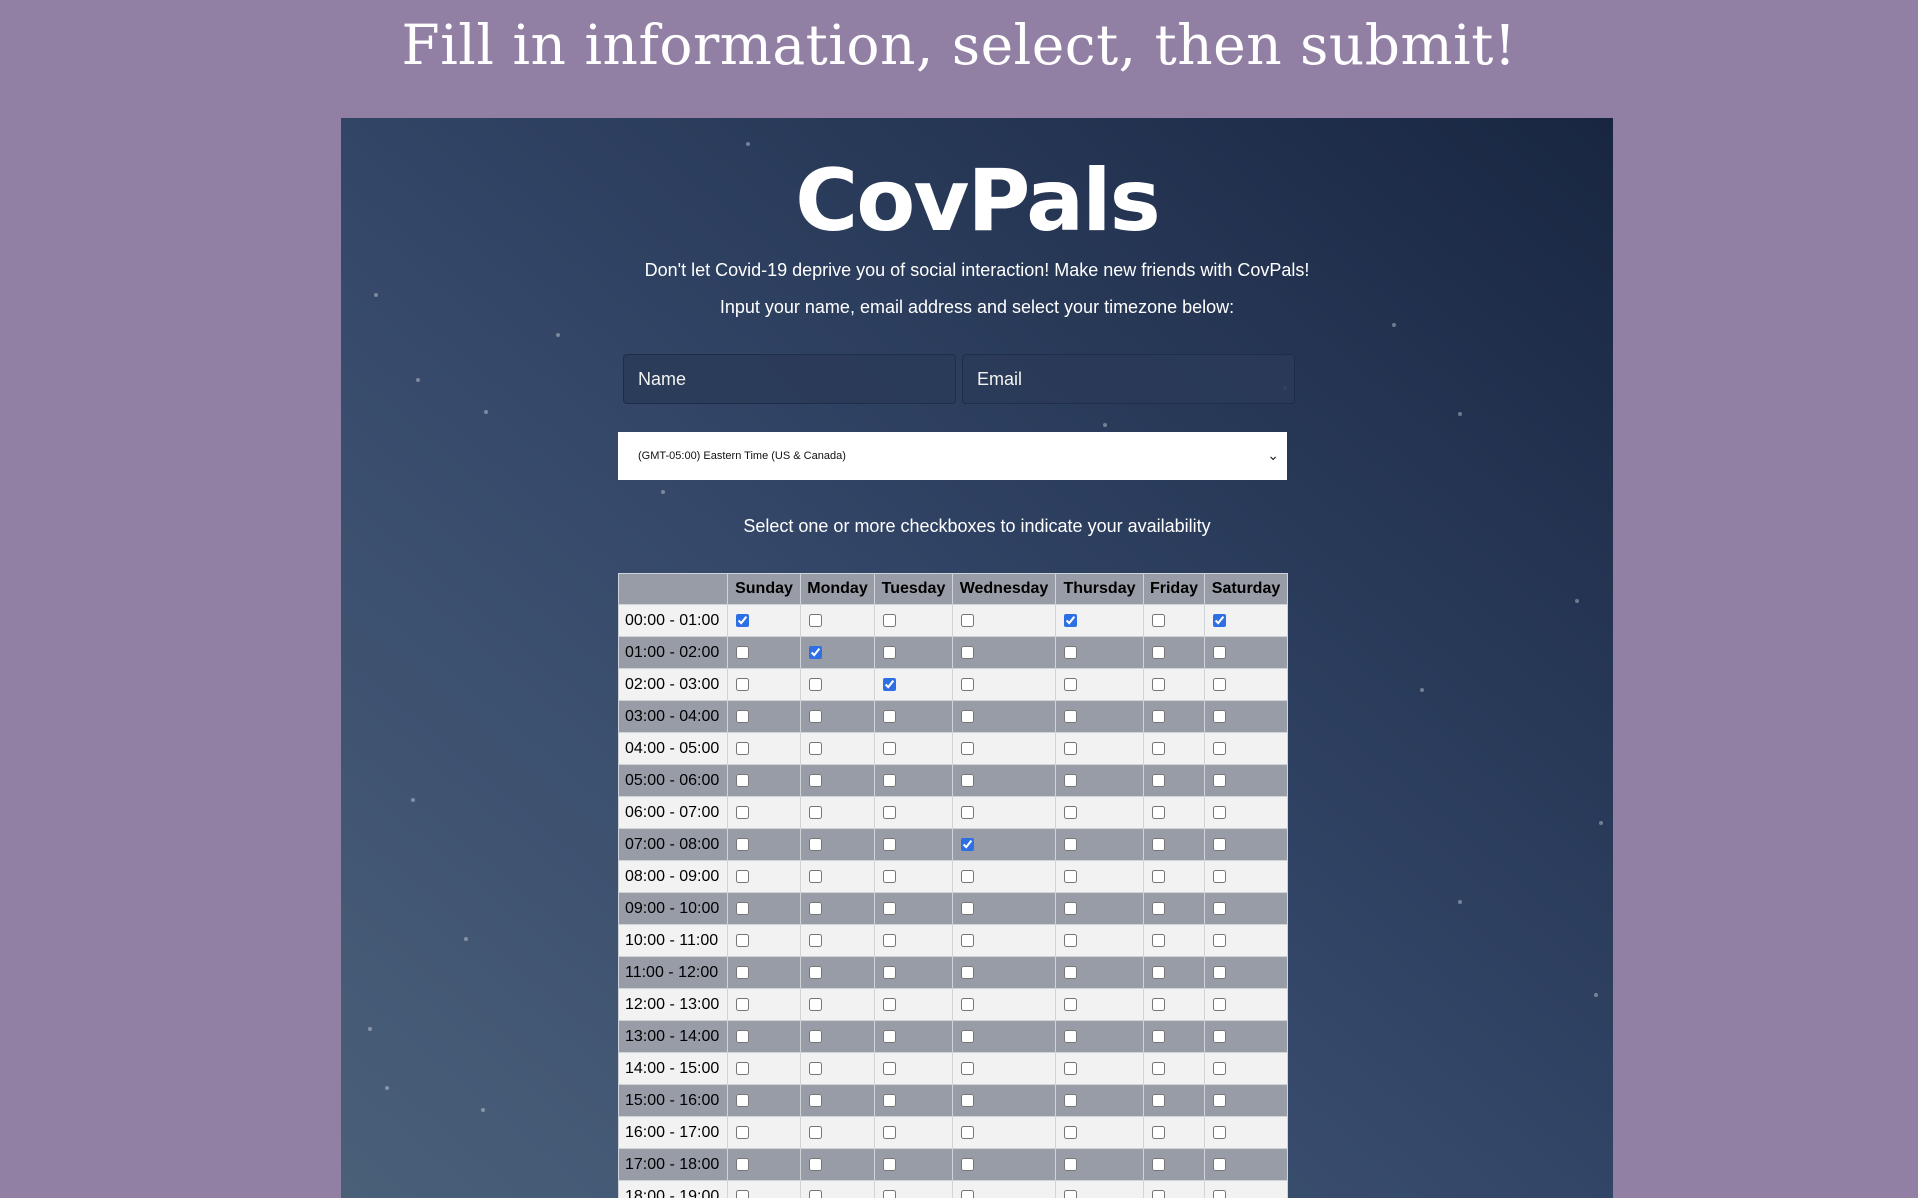 The image size is (1918, 1198). Describe the element at coordinates (789, 379) in the screenshot. I see `name-input` at that location.